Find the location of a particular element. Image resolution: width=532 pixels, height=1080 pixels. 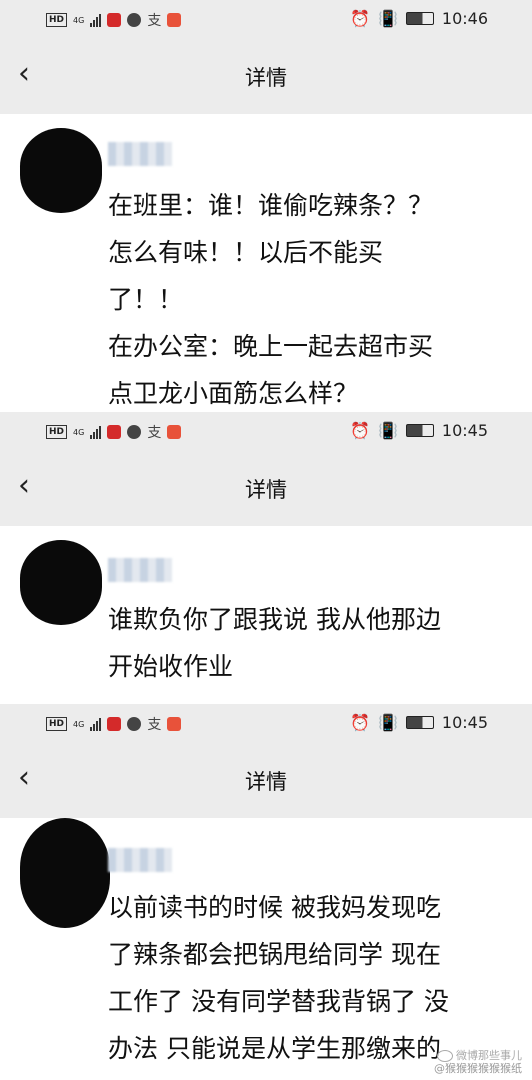

clock: 10:46 is located at coordinates (464, 18).